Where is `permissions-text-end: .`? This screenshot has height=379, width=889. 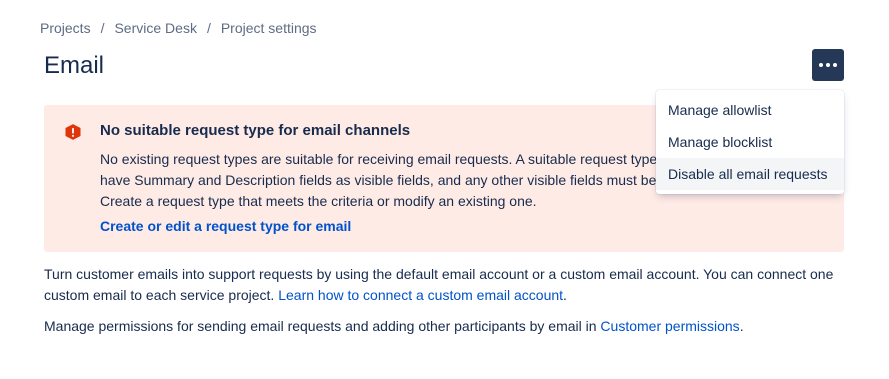 permissions-text-end: . is located at coordinates (741, 326).